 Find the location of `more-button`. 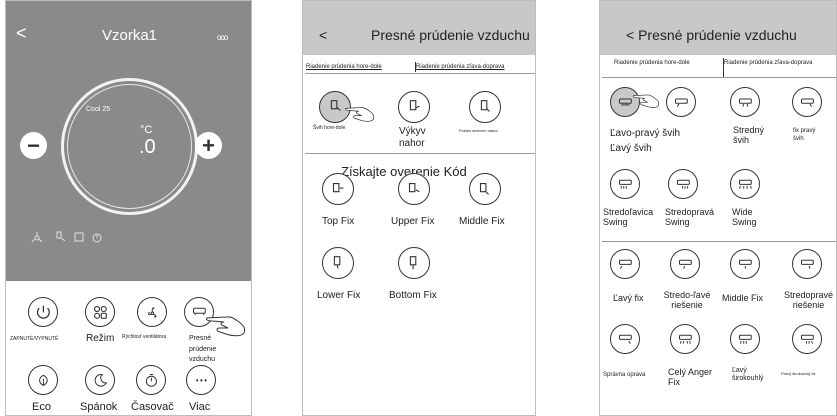

more-button is located at coordinates (201, 380).